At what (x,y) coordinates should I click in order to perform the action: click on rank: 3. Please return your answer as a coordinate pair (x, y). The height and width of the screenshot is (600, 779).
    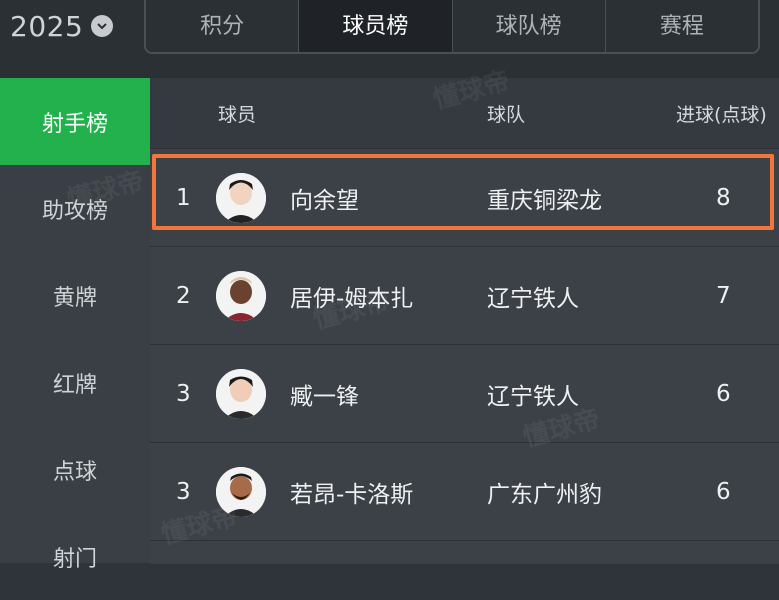
    Looking at the image, I should click on (183, 394).